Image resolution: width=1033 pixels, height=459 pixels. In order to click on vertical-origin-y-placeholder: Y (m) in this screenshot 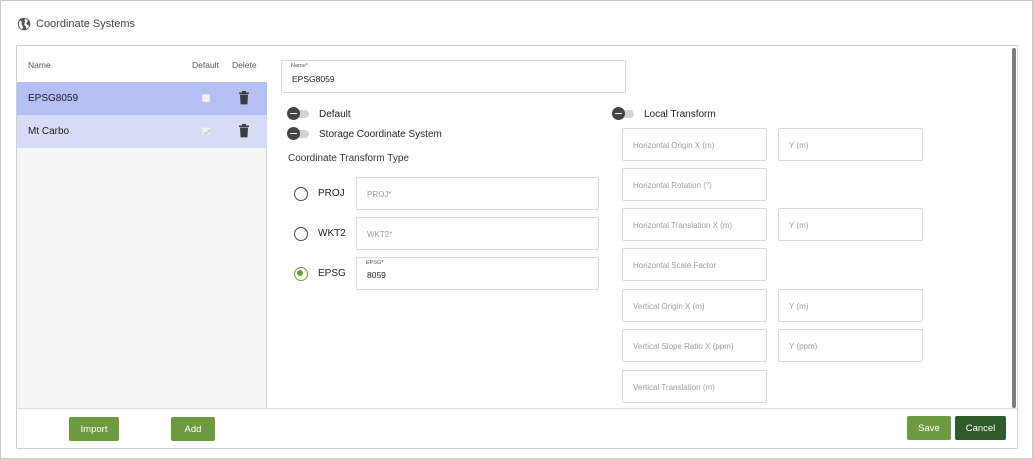, I will do `click(799, 306)`.